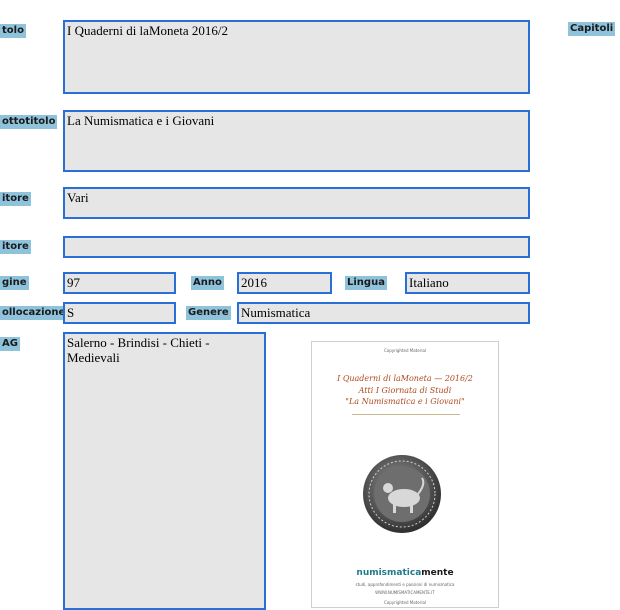 This screenshot has height=610, width=620. Describe the element at coordinates (164, 471) in the screenshot. I see `tag-field: Salerno - Brindisi - Chieti - Medievali` at that location.